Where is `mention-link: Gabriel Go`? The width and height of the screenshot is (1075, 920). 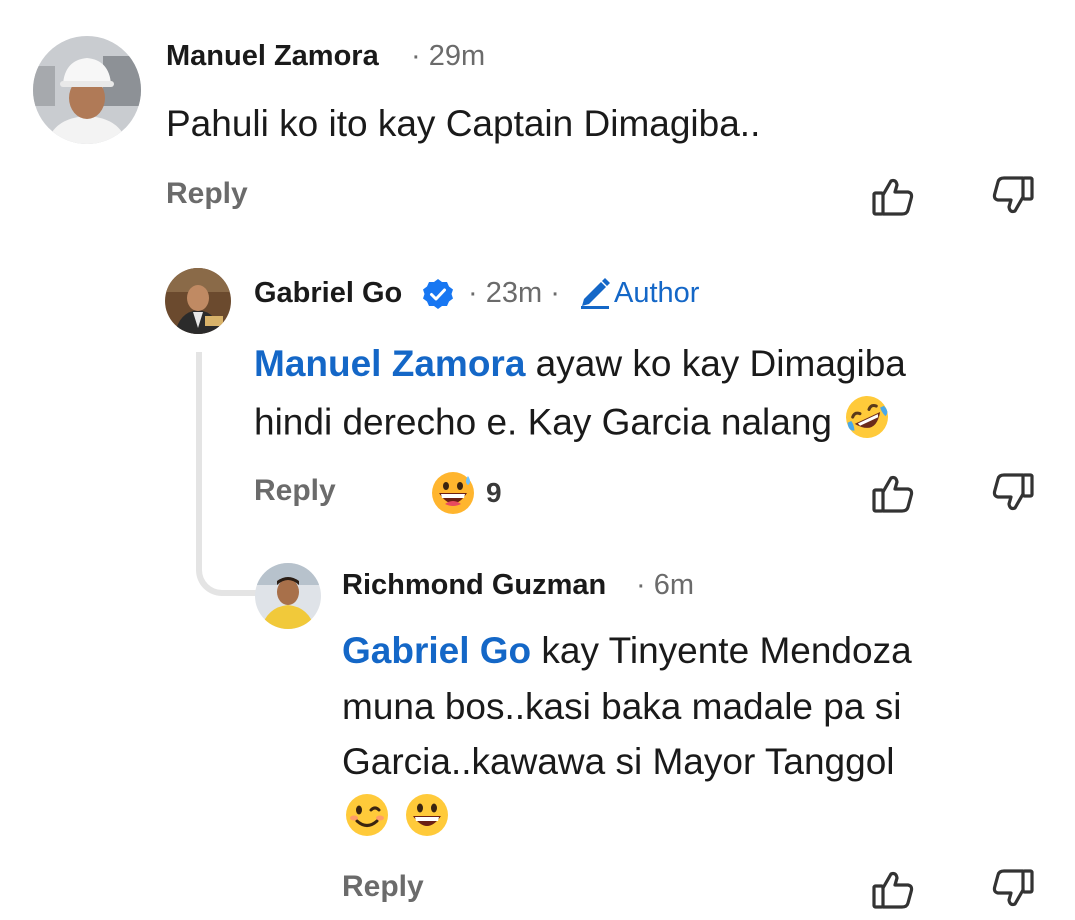 mention-link: Gabriel Go is located at coordinates (436, 650).